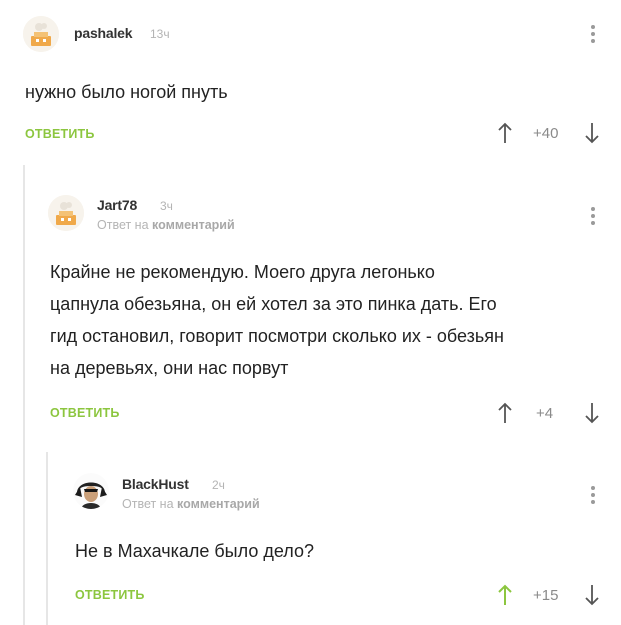  Describe the element at coordinates (545, 413) in the screenshot. I see `comment-rating: +4` at that location.